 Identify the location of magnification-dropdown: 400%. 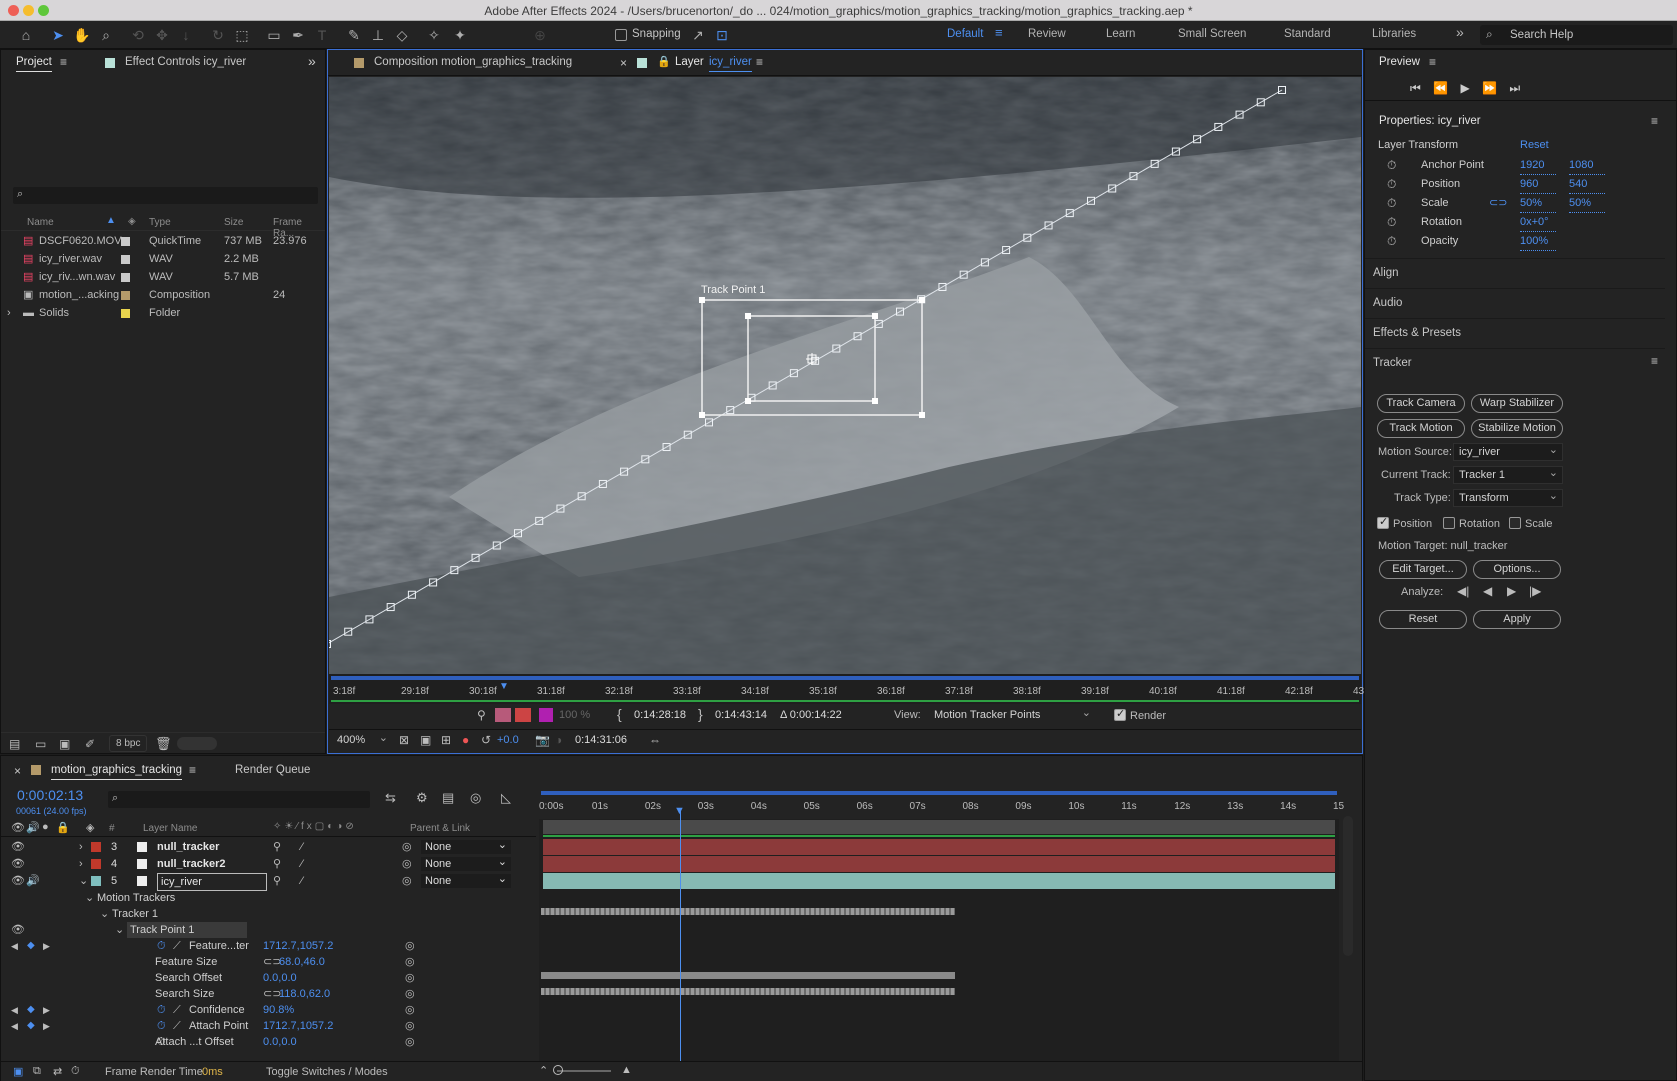
(362, 740).